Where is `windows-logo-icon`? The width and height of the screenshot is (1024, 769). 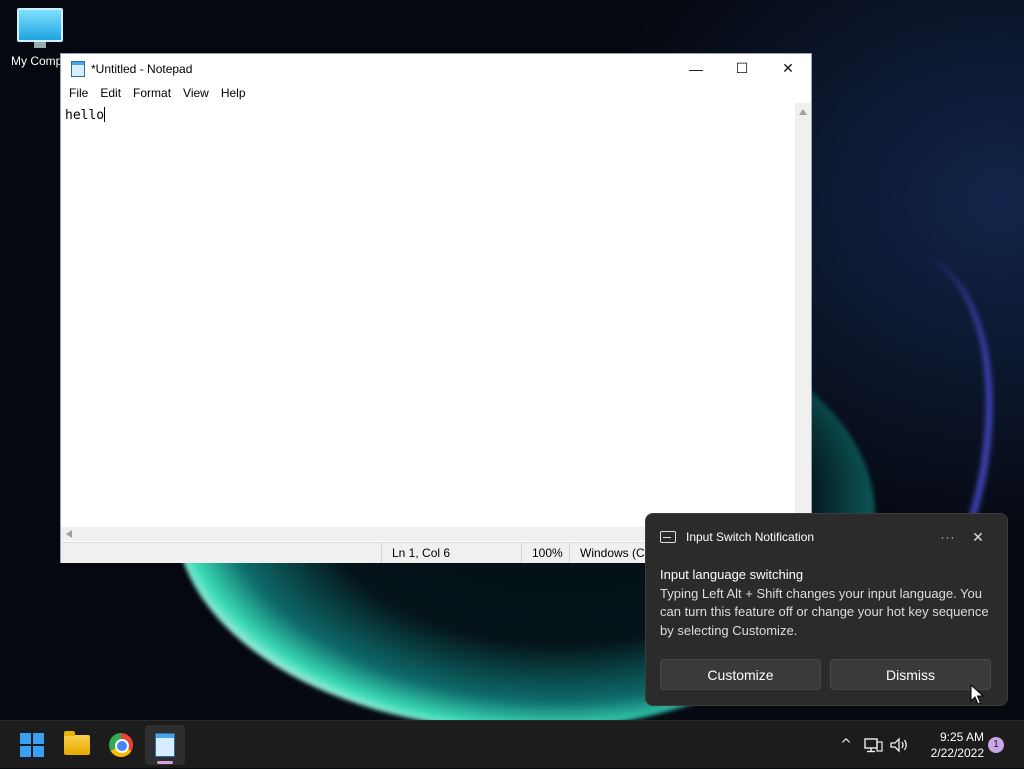 windows-logo-icon is located at coordinates (32, 745).